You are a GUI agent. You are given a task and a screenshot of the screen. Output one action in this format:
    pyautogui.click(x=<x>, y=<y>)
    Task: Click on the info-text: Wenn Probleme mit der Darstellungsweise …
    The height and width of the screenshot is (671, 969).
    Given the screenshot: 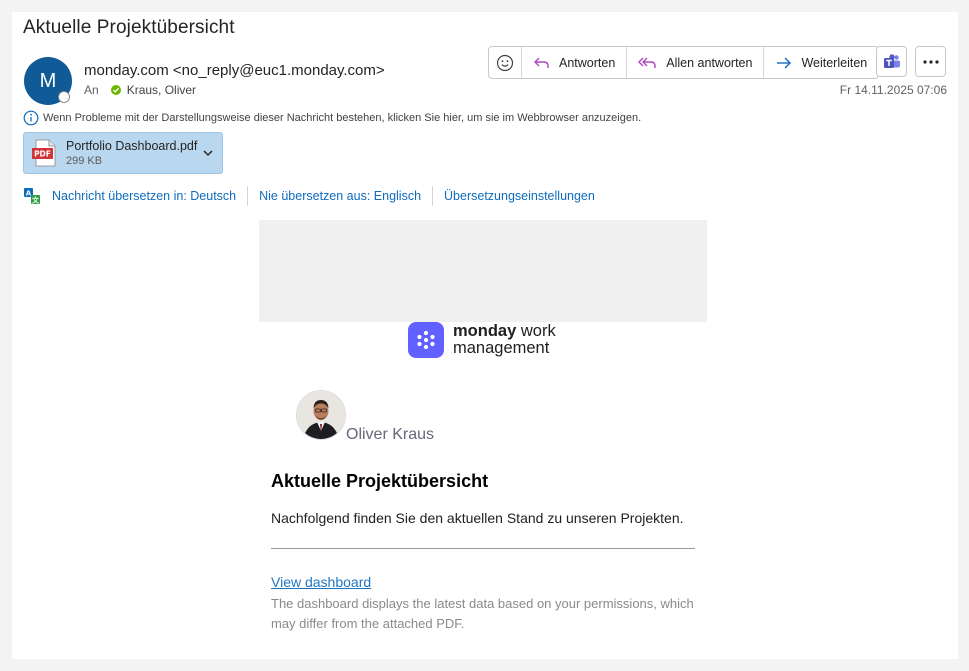 What is the action you would take?
    pyautogui.click(x=342, y=118)
    